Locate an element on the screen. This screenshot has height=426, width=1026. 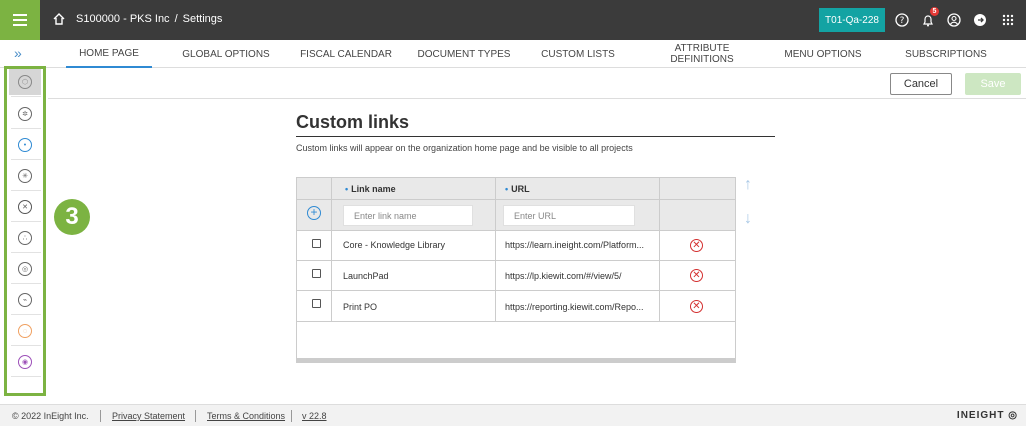
column-header-url: • URL is located at coordinates (517, 189).